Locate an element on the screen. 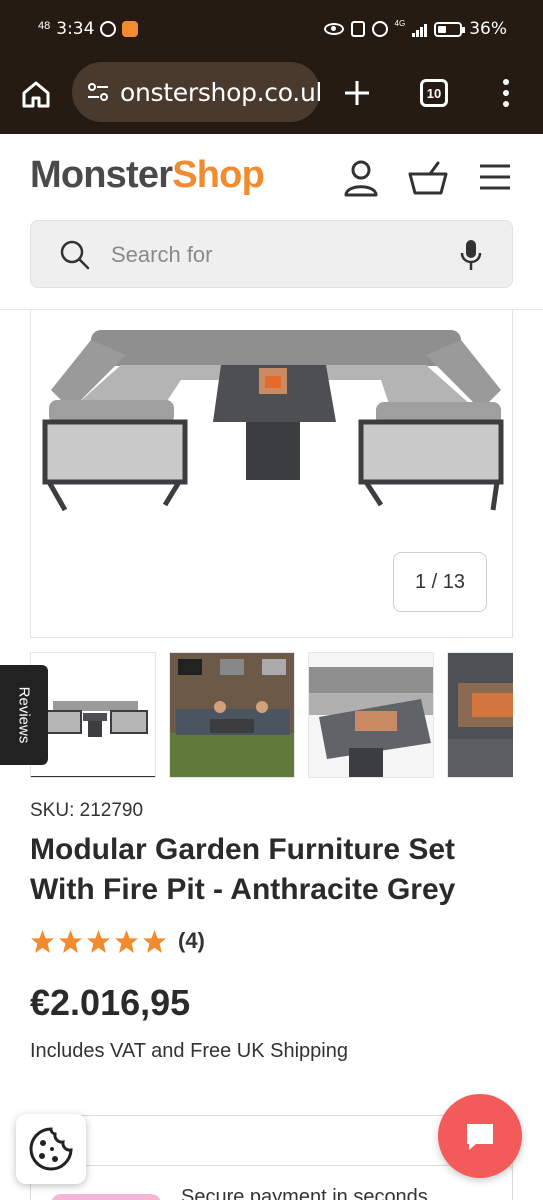  more-icon is located at coordinates (506, 93).